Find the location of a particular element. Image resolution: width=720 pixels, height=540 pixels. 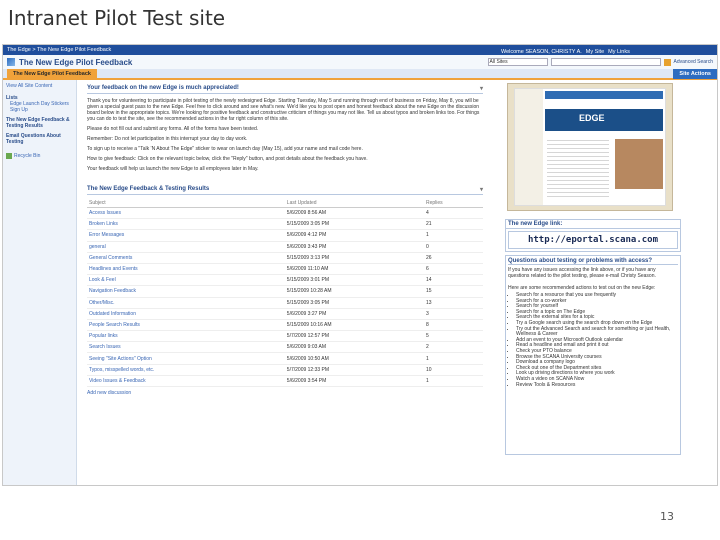

topic-replies: 3 is located at coordinates (453, 314).